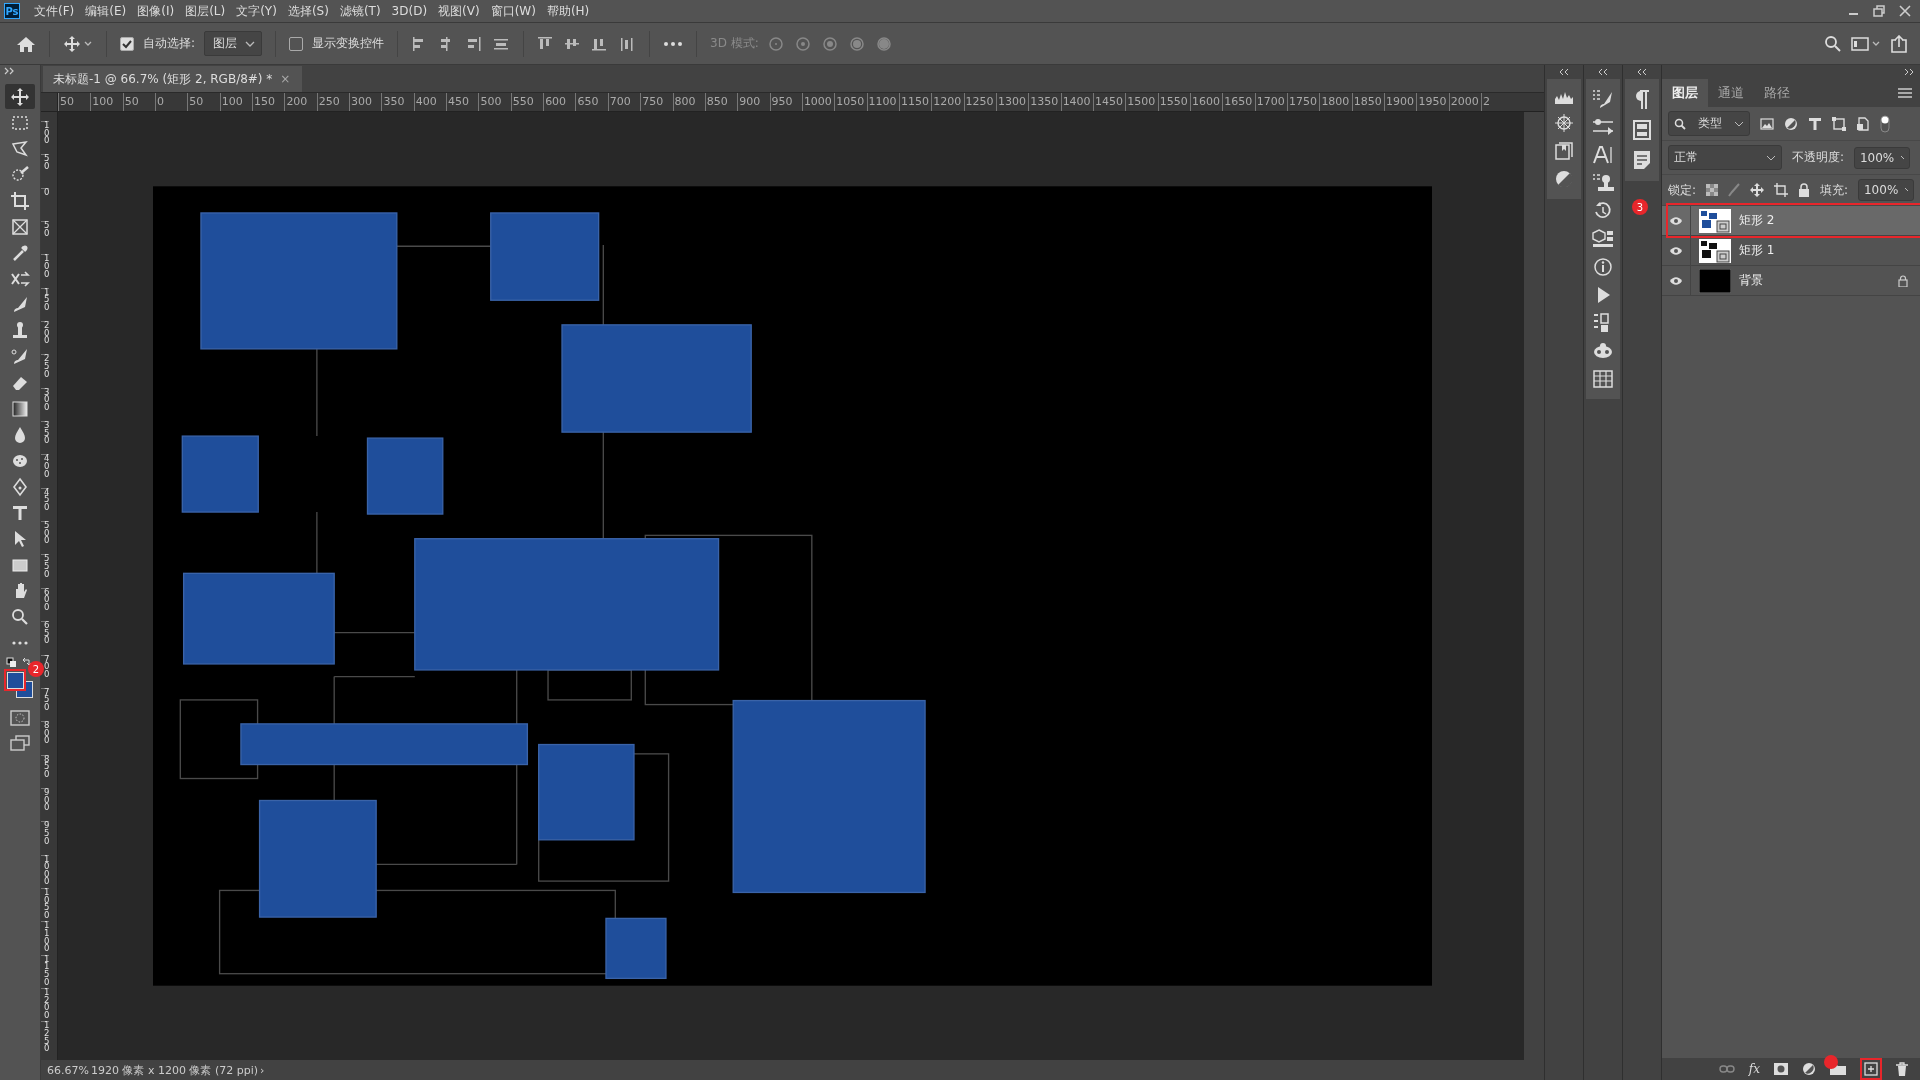 The height and width of the screenshot is (1080, 1920). I want to click on ruler-label: 700, so click(624, 102).